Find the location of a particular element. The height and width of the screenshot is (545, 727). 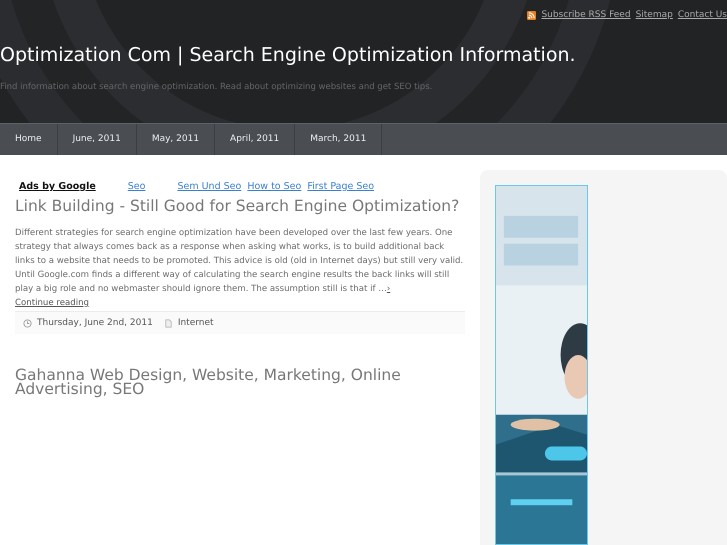

nav-link: May, 2011 is located at coordinates (176, 139).